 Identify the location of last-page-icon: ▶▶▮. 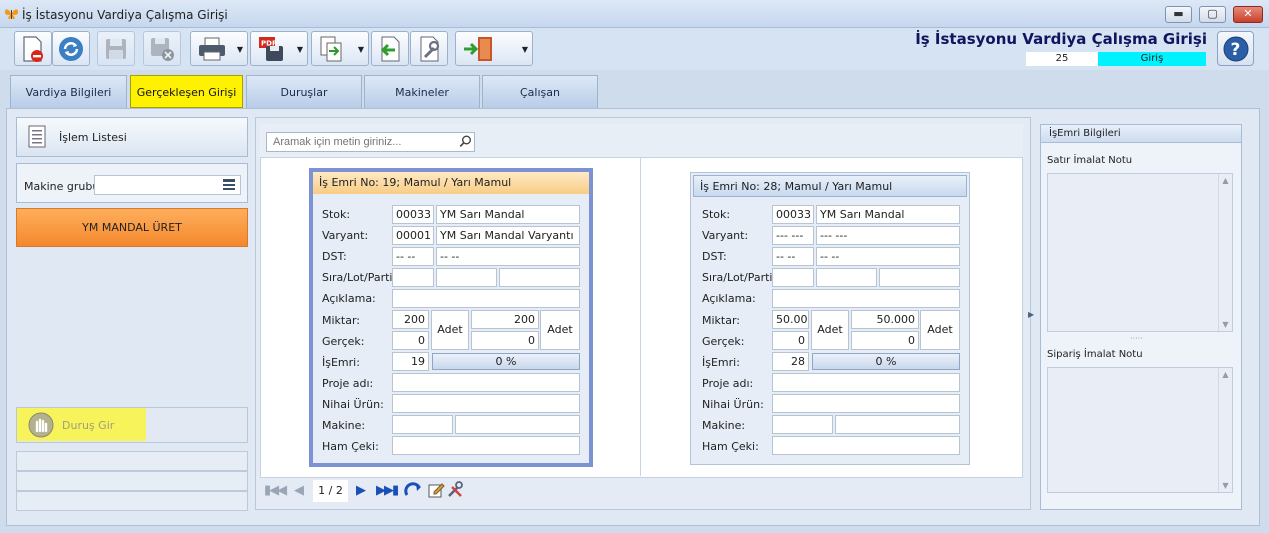
(387, 490).